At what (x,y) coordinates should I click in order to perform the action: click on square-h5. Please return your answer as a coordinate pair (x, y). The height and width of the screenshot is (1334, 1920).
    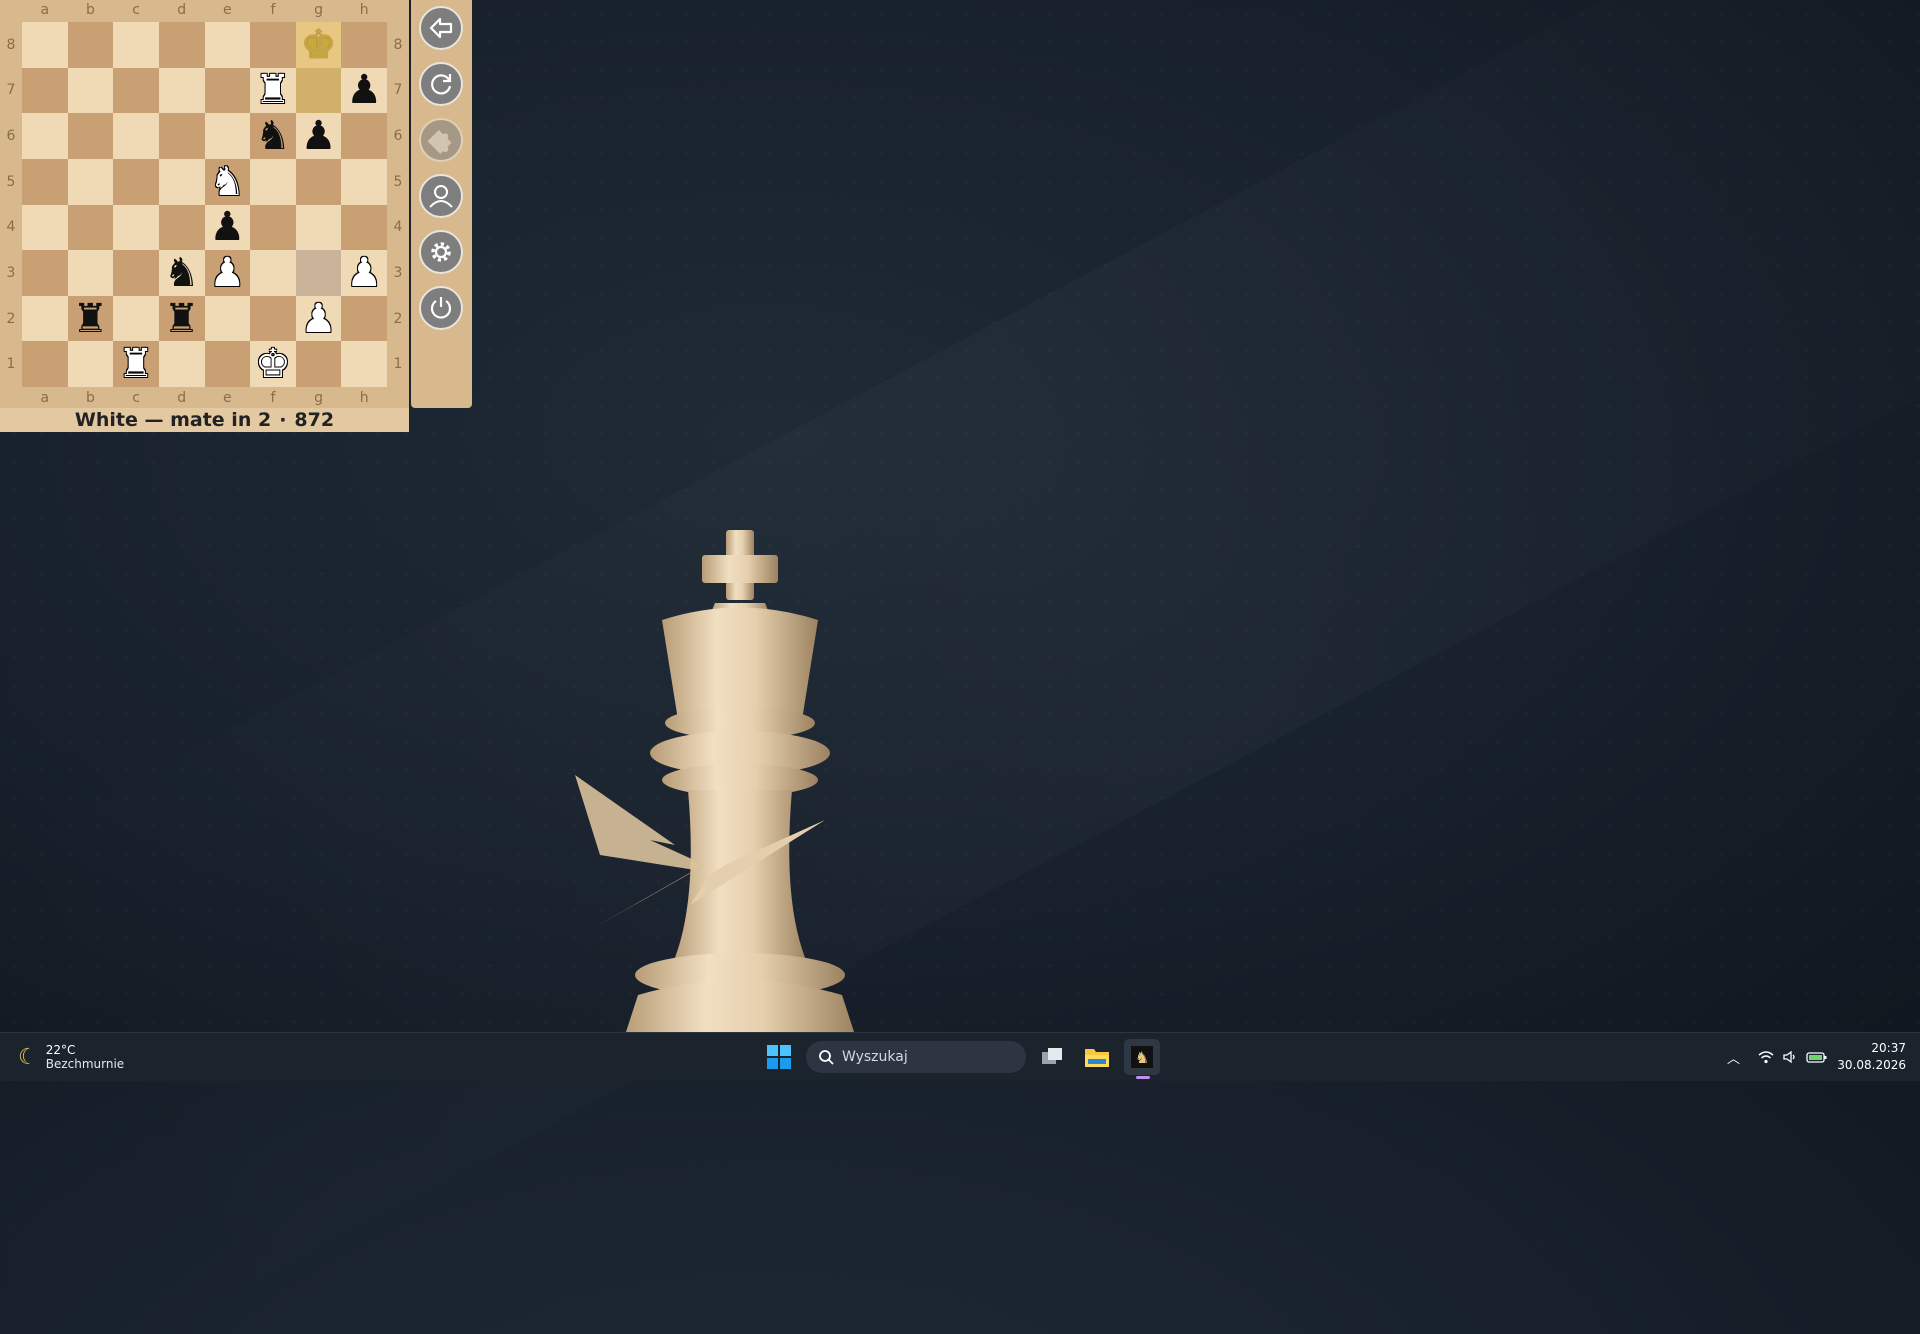
    Looking at the image, I should click on (364, 181).